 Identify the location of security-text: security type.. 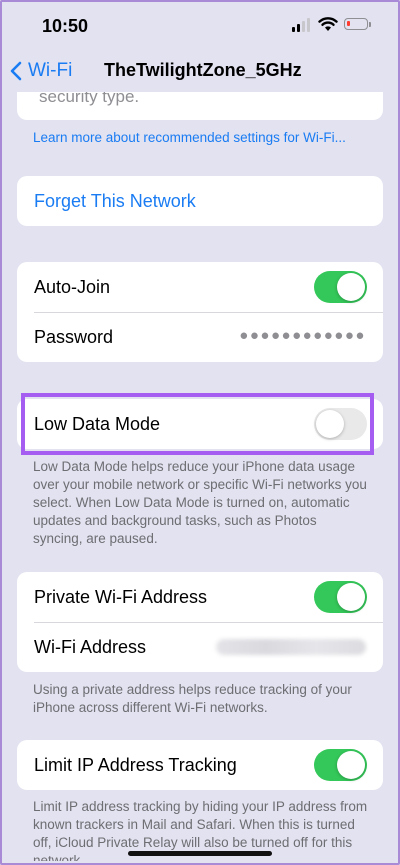
(89, 99).